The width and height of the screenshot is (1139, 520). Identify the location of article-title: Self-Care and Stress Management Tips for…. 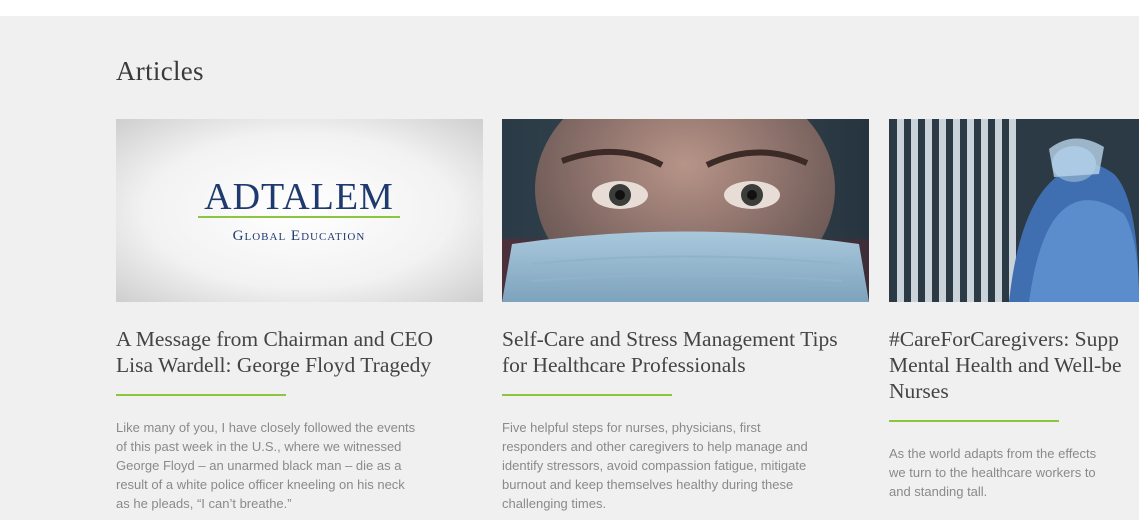
(685, 352).